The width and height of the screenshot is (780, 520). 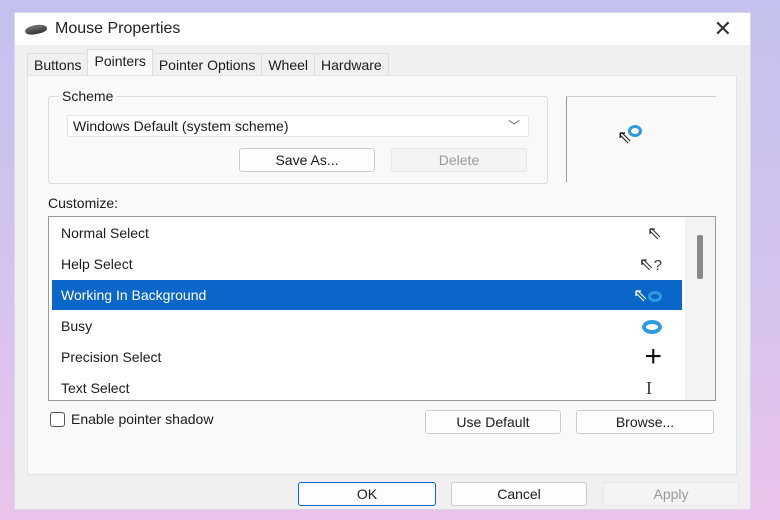 What do you see at coordinates (58, 64) in the screenshot?
I see `tab-buttons: Buttons` at bounding box center [58, 64].